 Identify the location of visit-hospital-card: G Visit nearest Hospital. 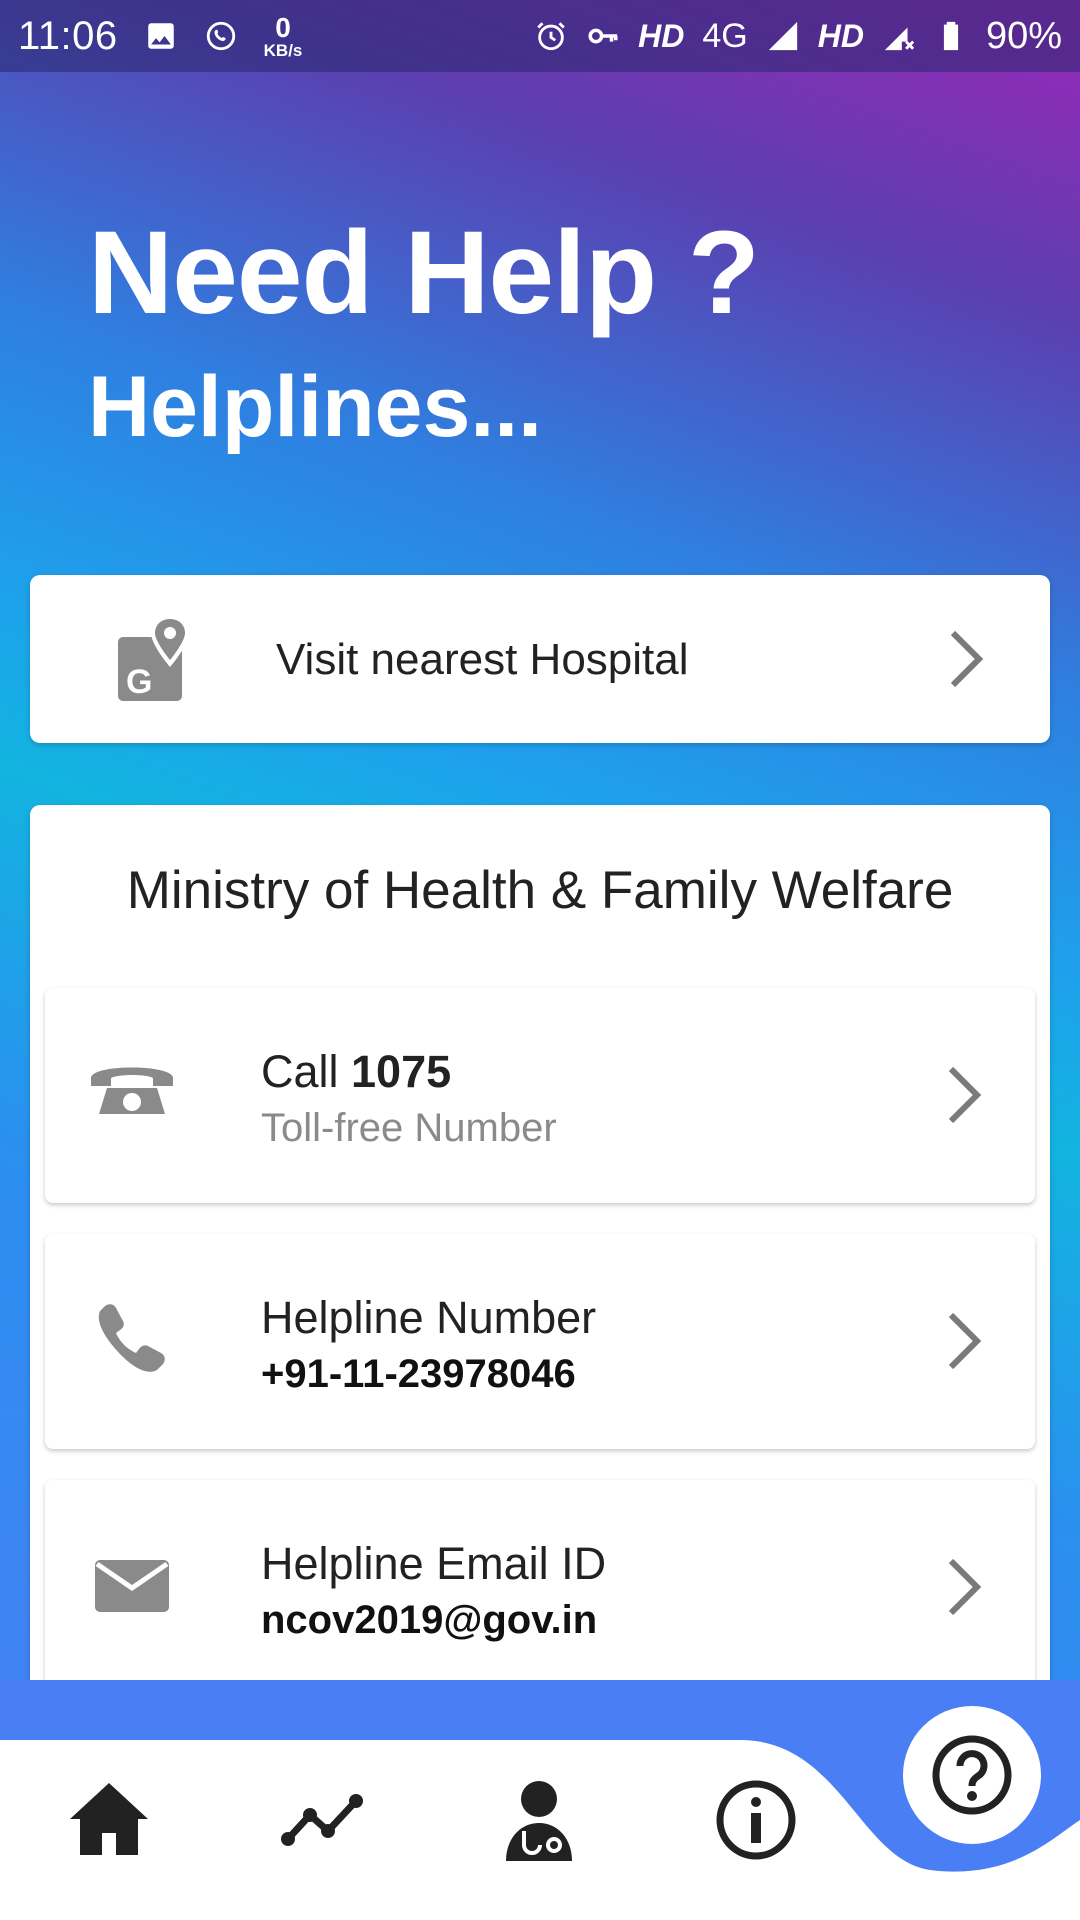
(540, 659).